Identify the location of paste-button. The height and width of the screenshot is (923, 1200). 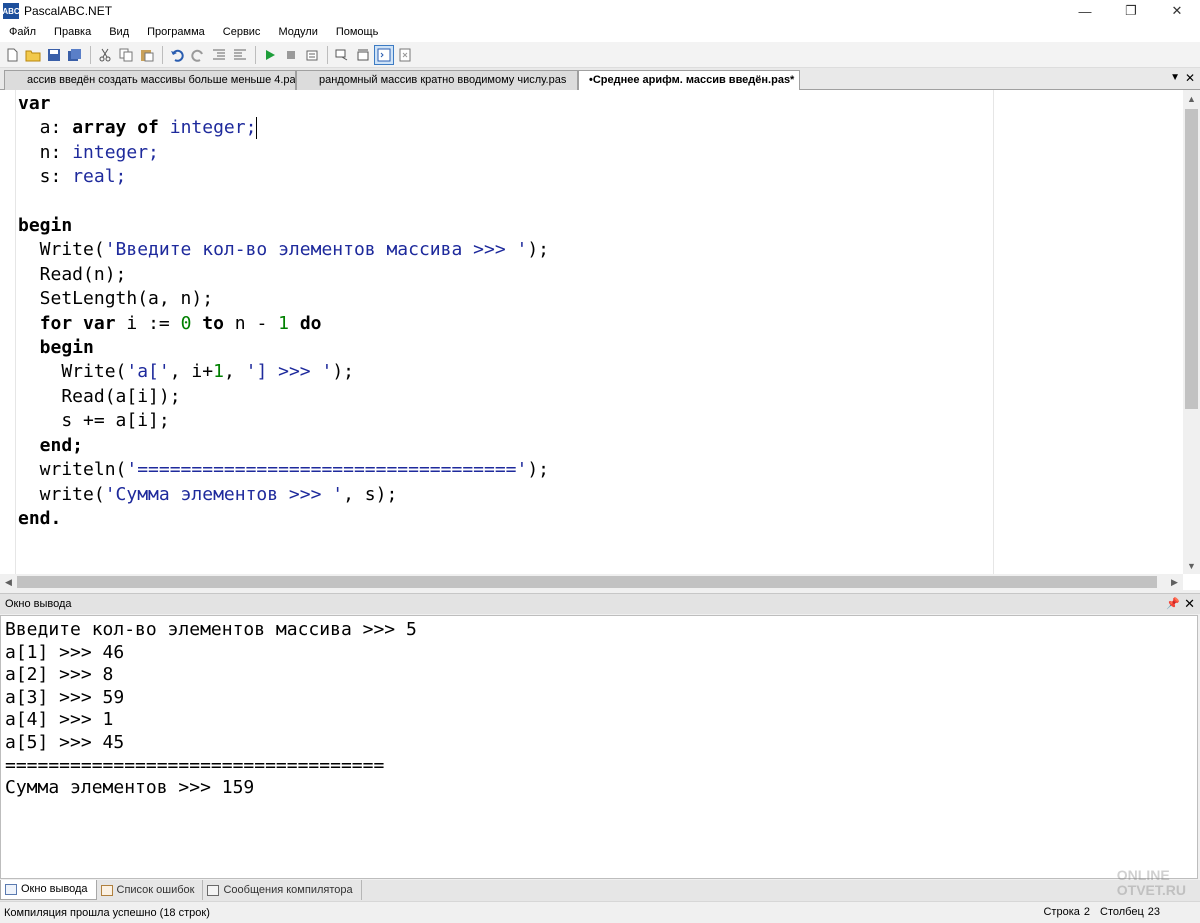
(147, 55).